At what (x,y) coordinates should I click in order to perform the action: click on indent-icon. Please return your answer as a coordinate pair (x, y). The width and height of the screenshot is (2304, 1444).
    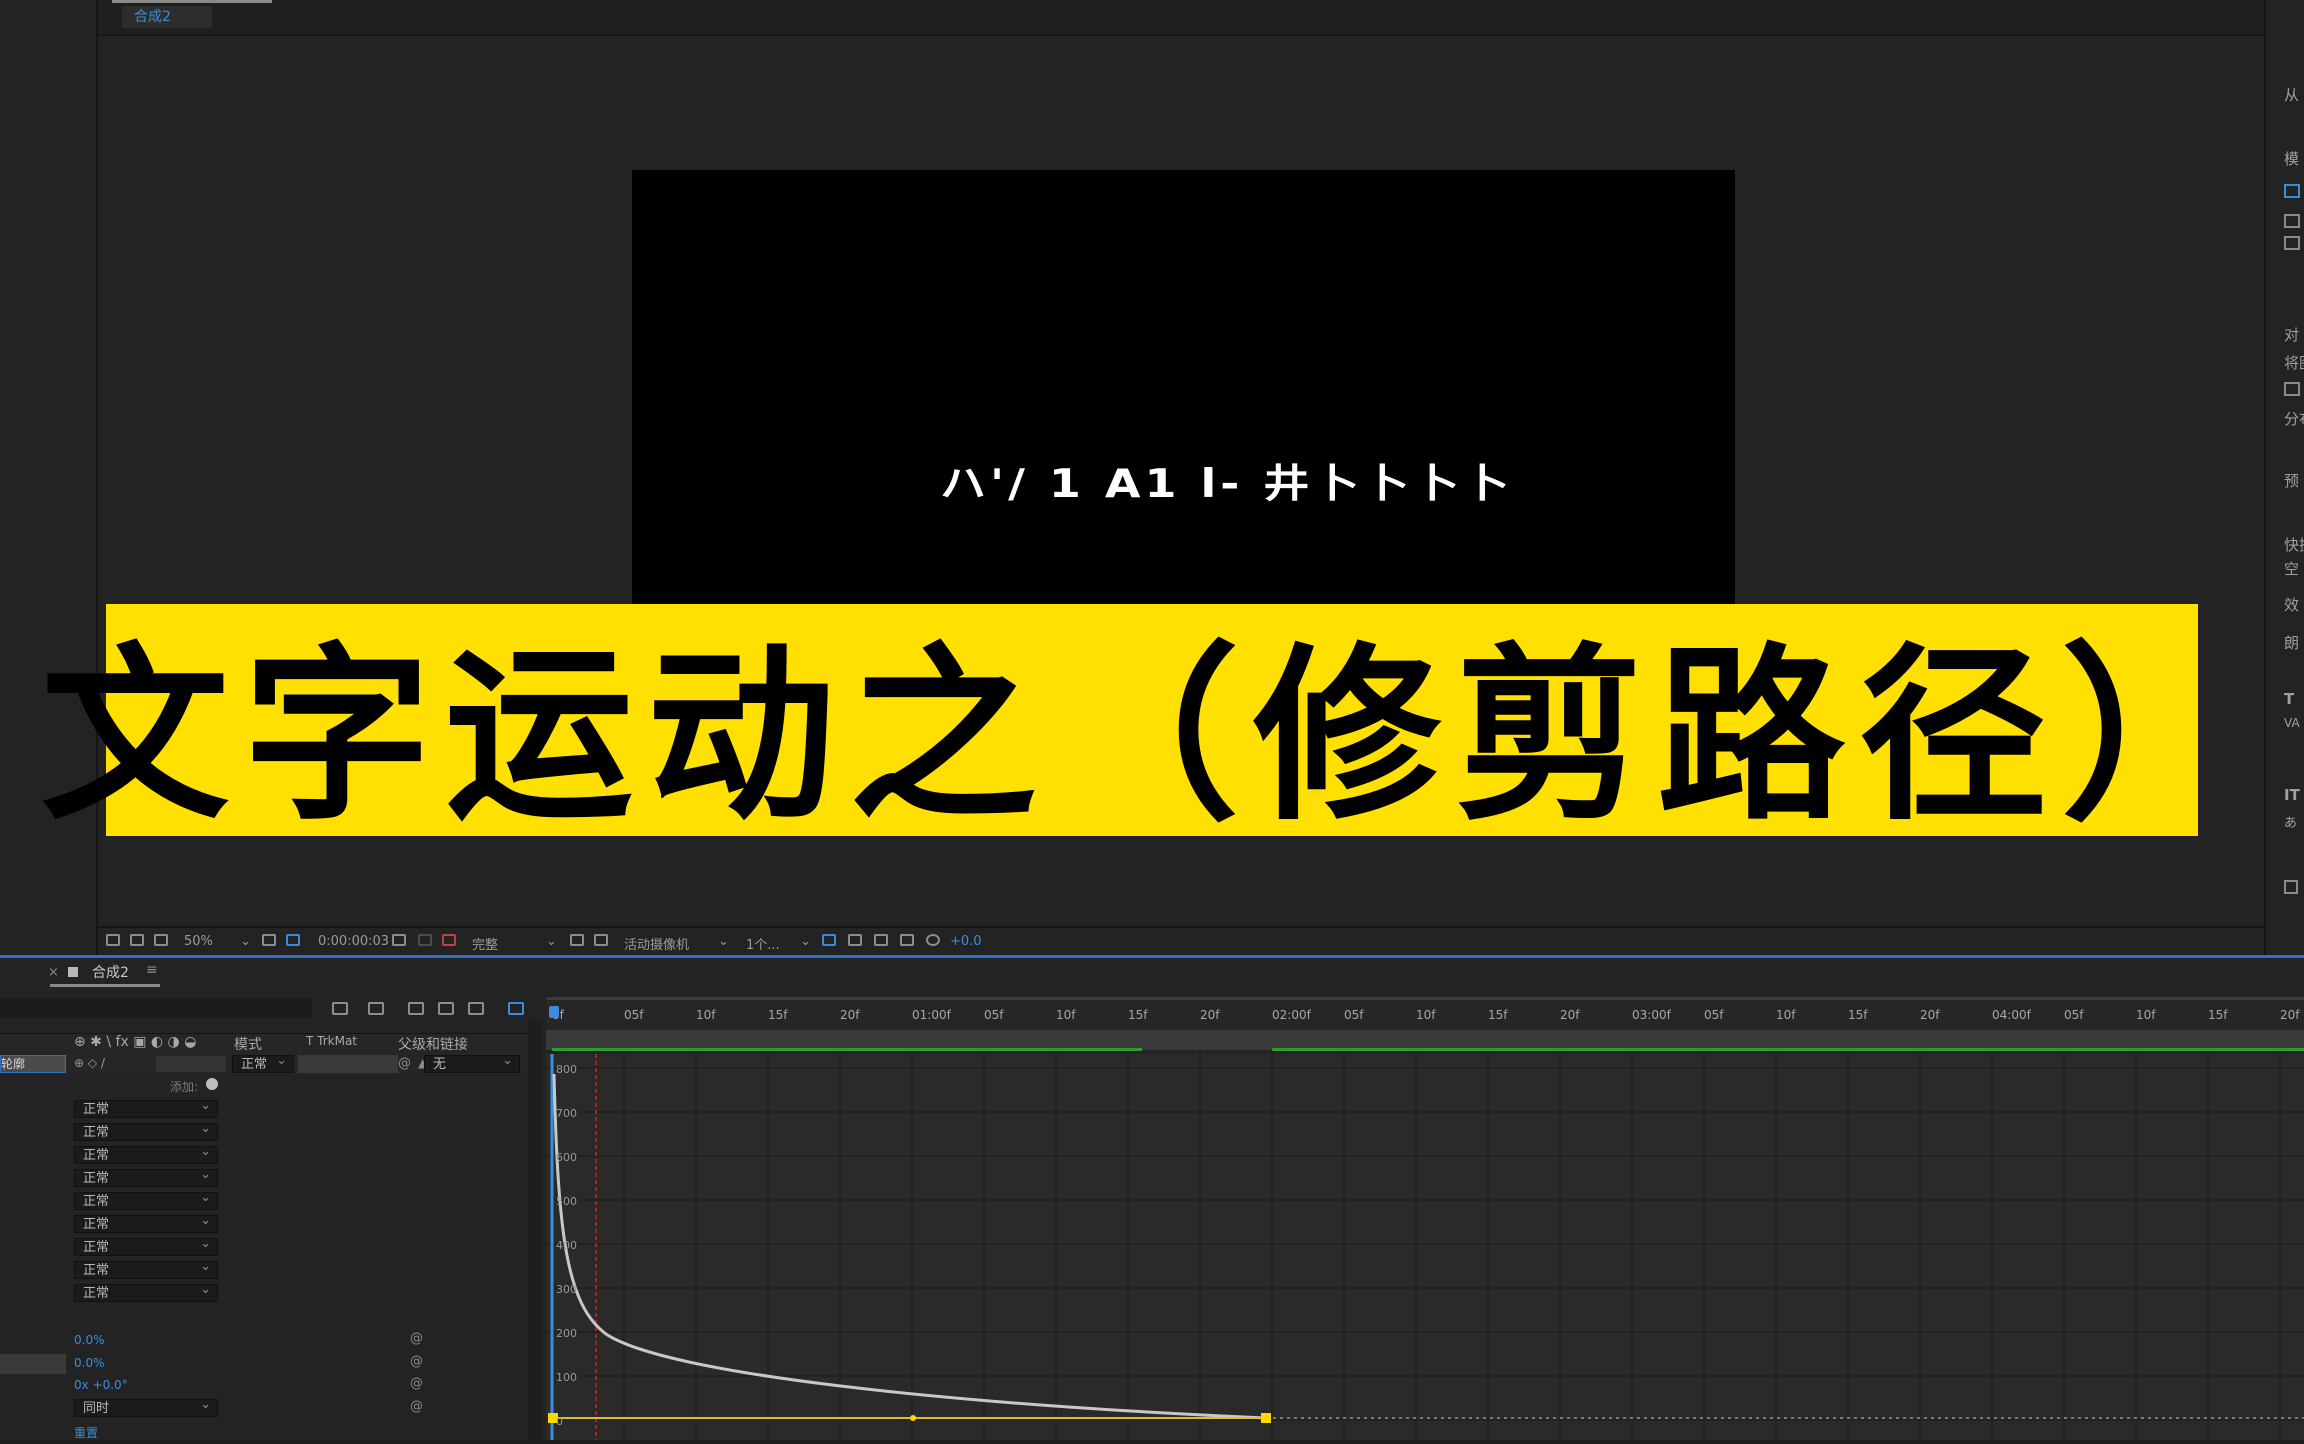
    Looking at the image, I should click on (2292, 221).